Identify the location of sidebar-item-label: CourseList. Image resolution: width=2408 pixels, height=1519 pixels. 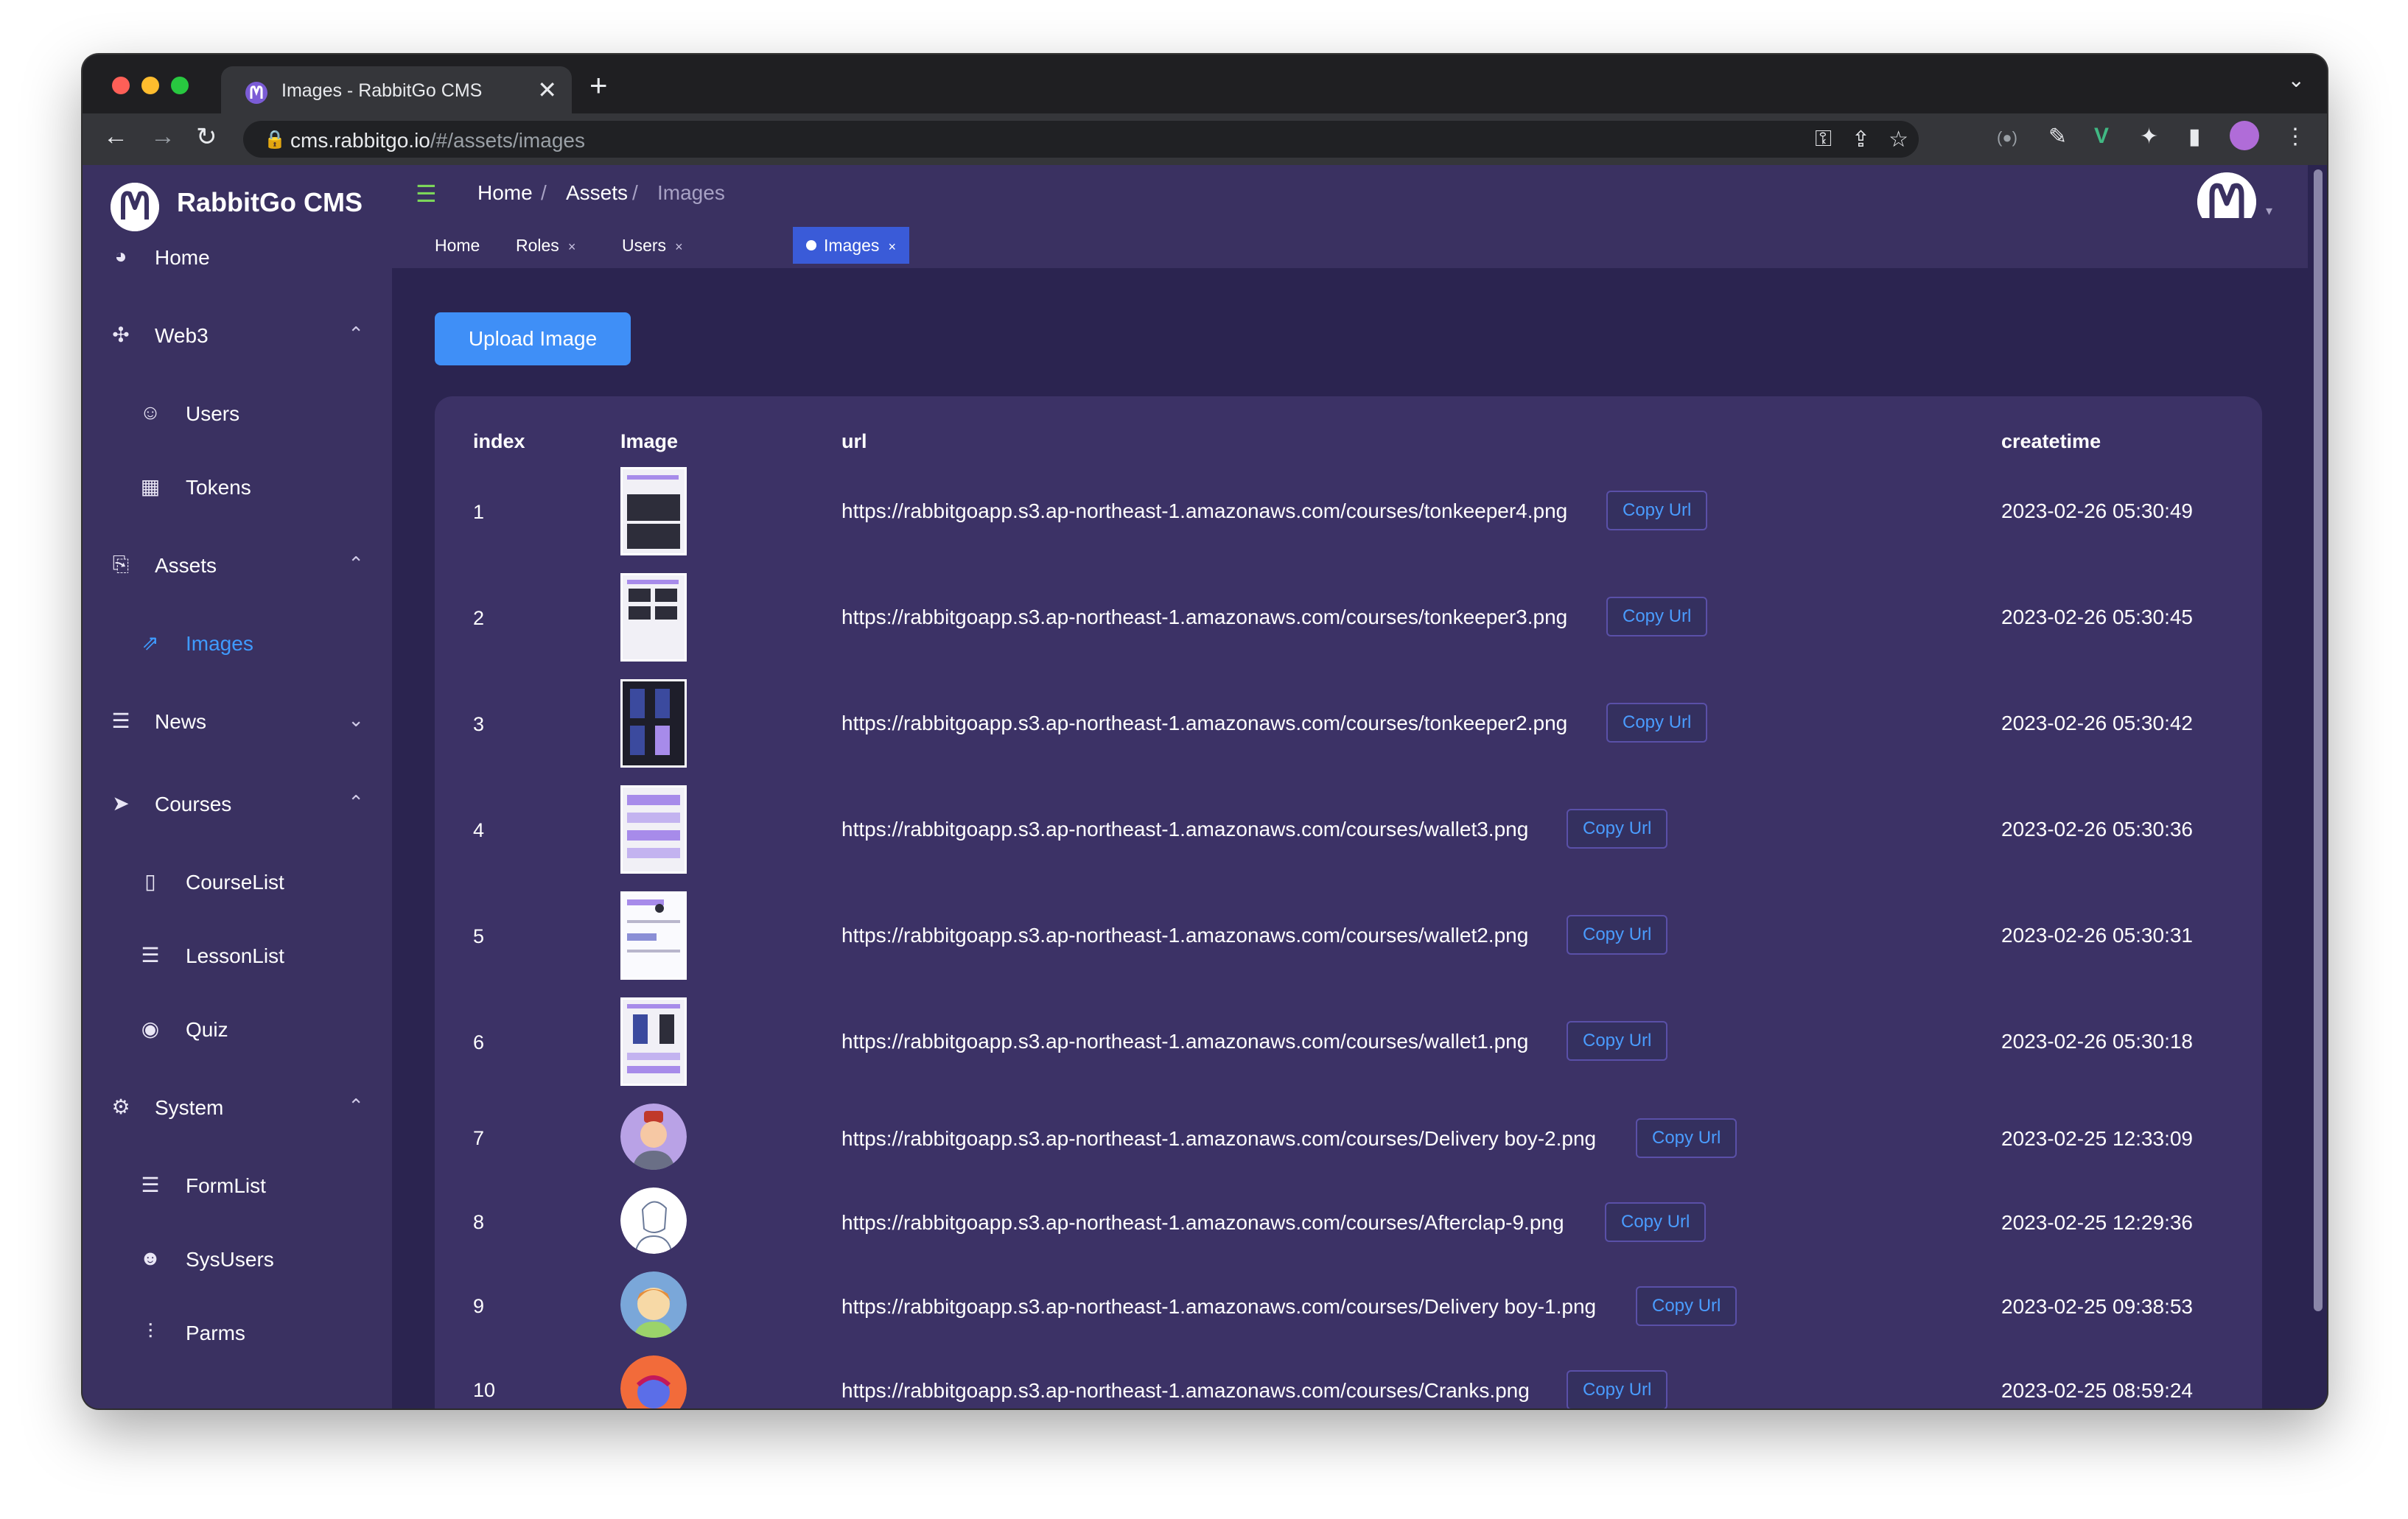
(235, 882).